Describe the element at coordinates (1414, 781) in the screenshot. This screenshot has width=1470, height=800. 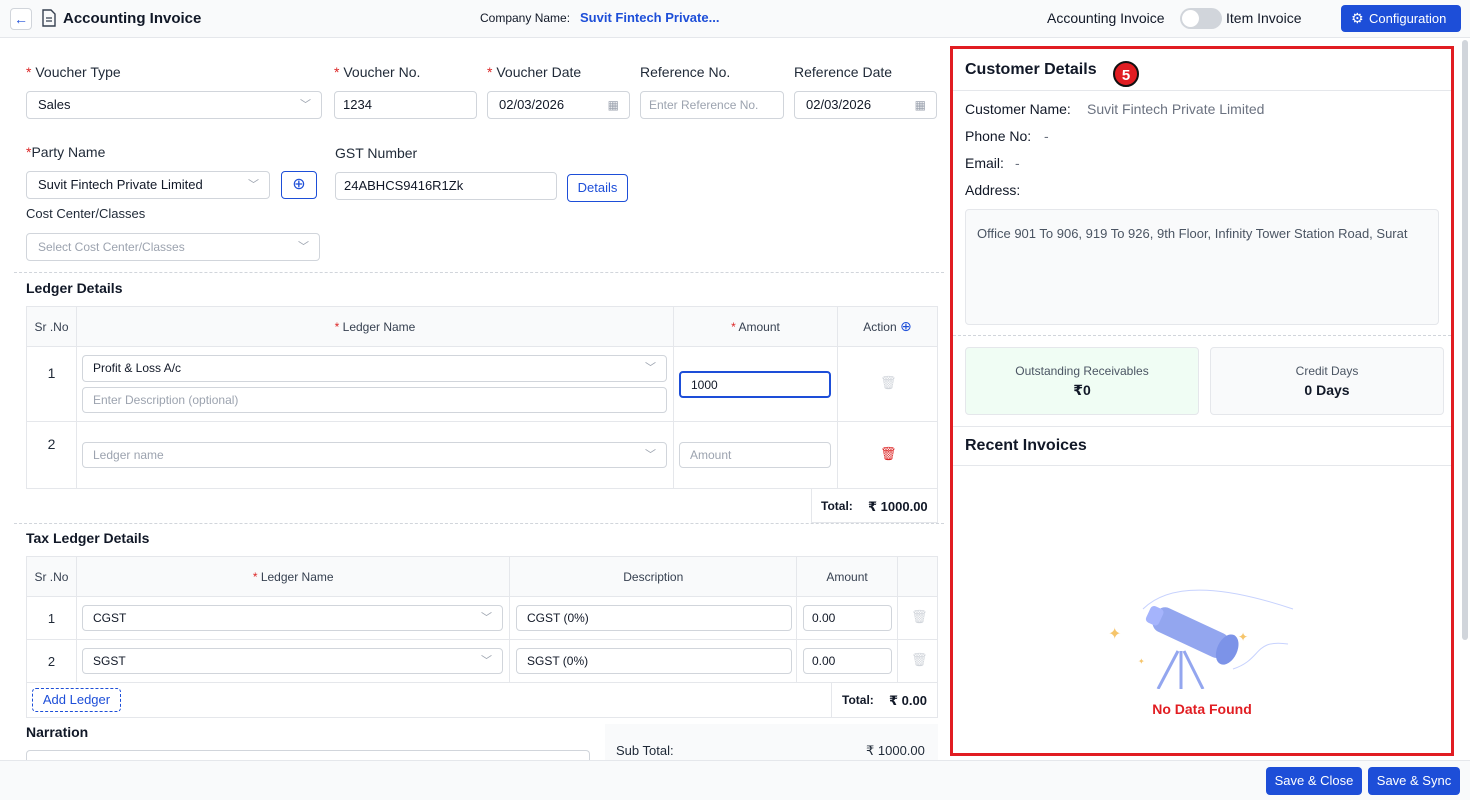
I see `save-sync-button: Save & Sync` at that location.